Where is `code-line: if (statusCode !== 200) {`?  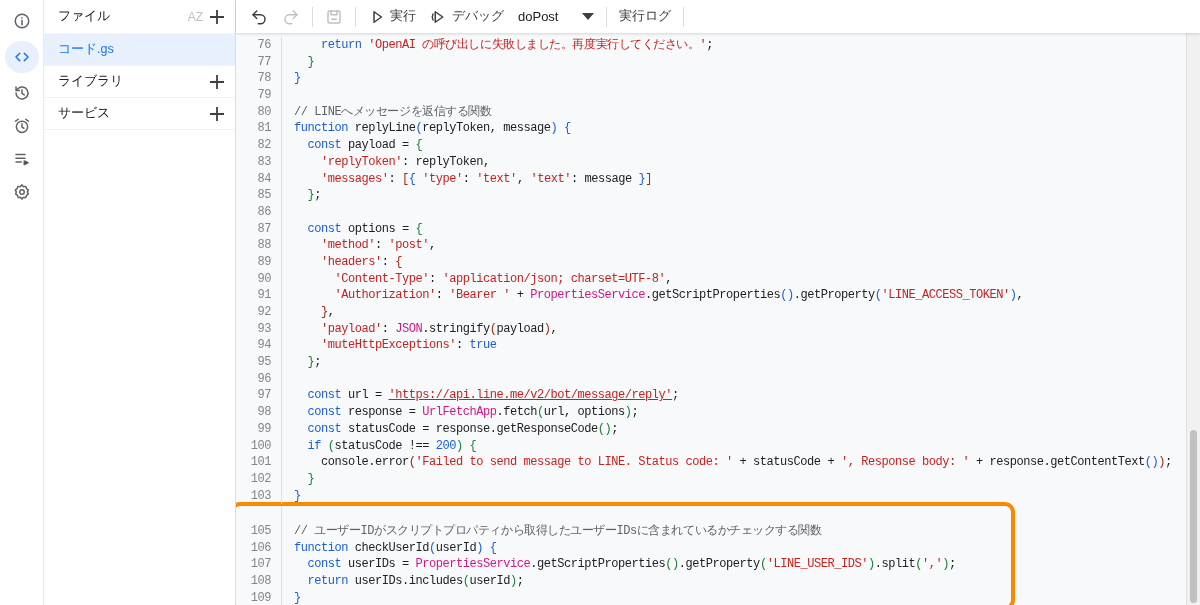 code-line: if (statusCode !== 200) { is located at coordinates (391, 446).